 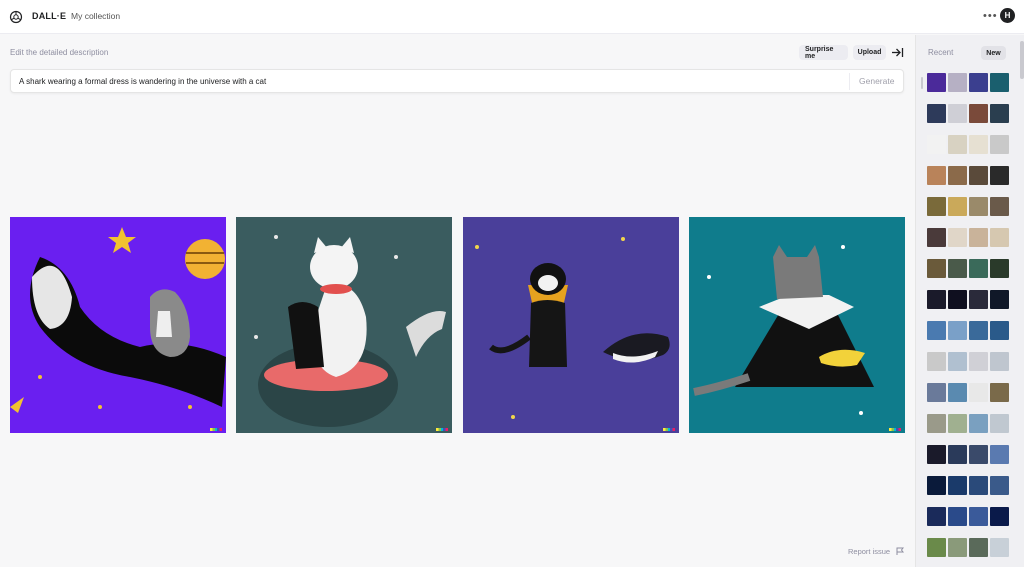 What do you see at coordinates (869, 551) in the screenshot?
I see `report-issue-link: Report issue` at bounding box center [869, 551].